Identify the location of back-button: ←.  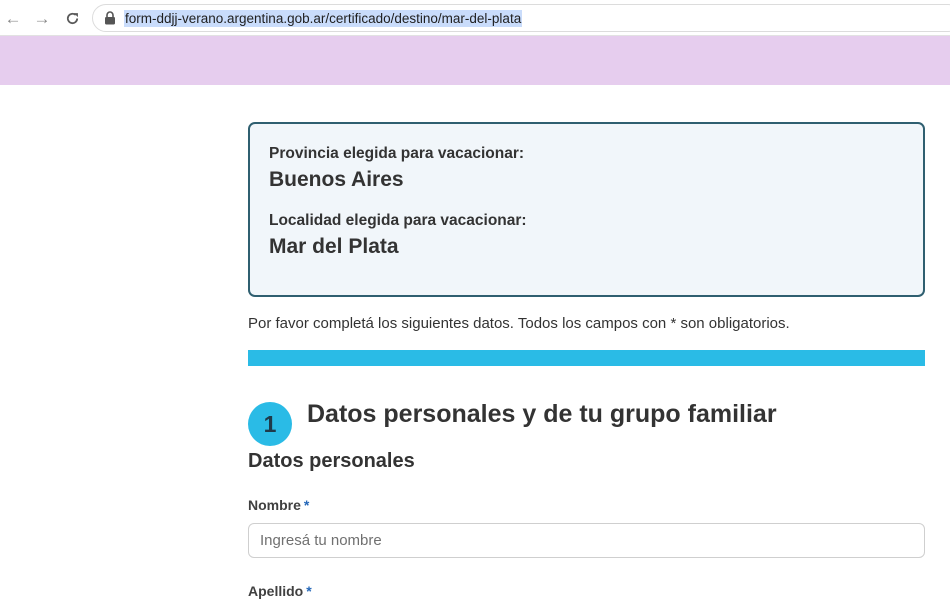
(13, 18).